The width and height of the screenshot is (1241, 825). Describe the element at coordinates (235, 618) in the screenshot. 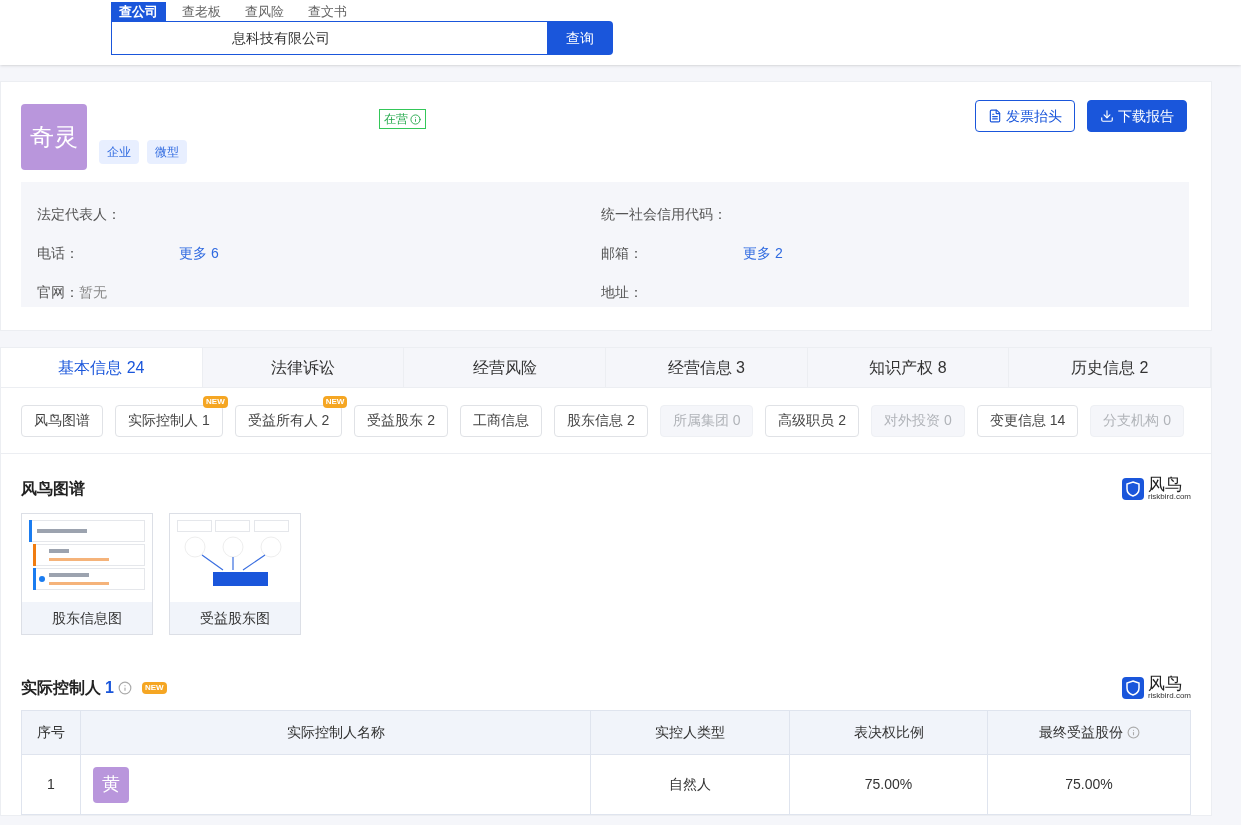

I see `card-label: 受益股东图` at that location.